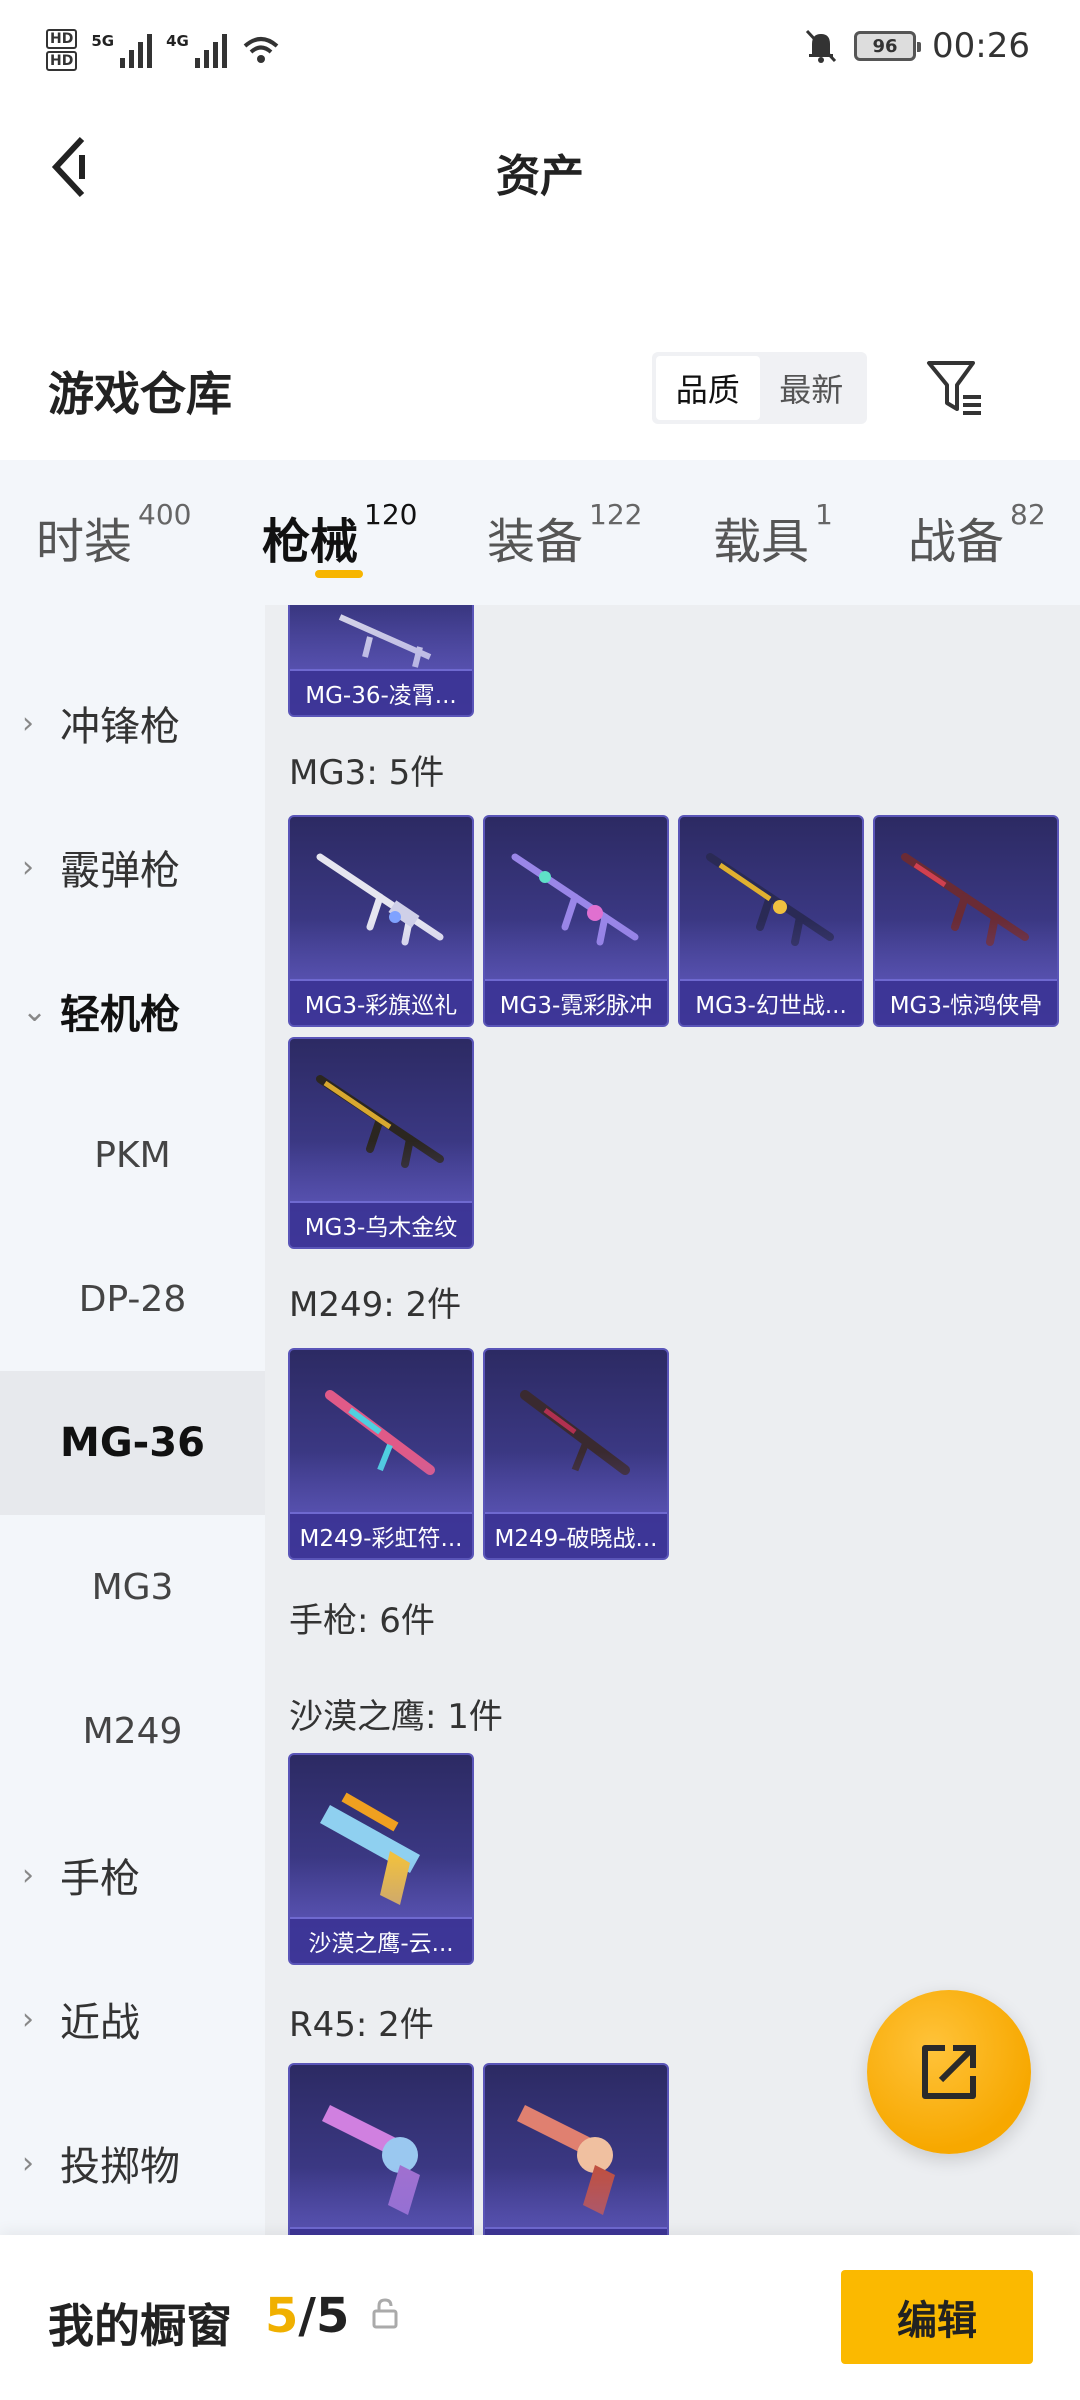  What do you see at coordinates (385, 2313) in the screenshot?
I see `lock-icon` at bounding box center [385, 2313].